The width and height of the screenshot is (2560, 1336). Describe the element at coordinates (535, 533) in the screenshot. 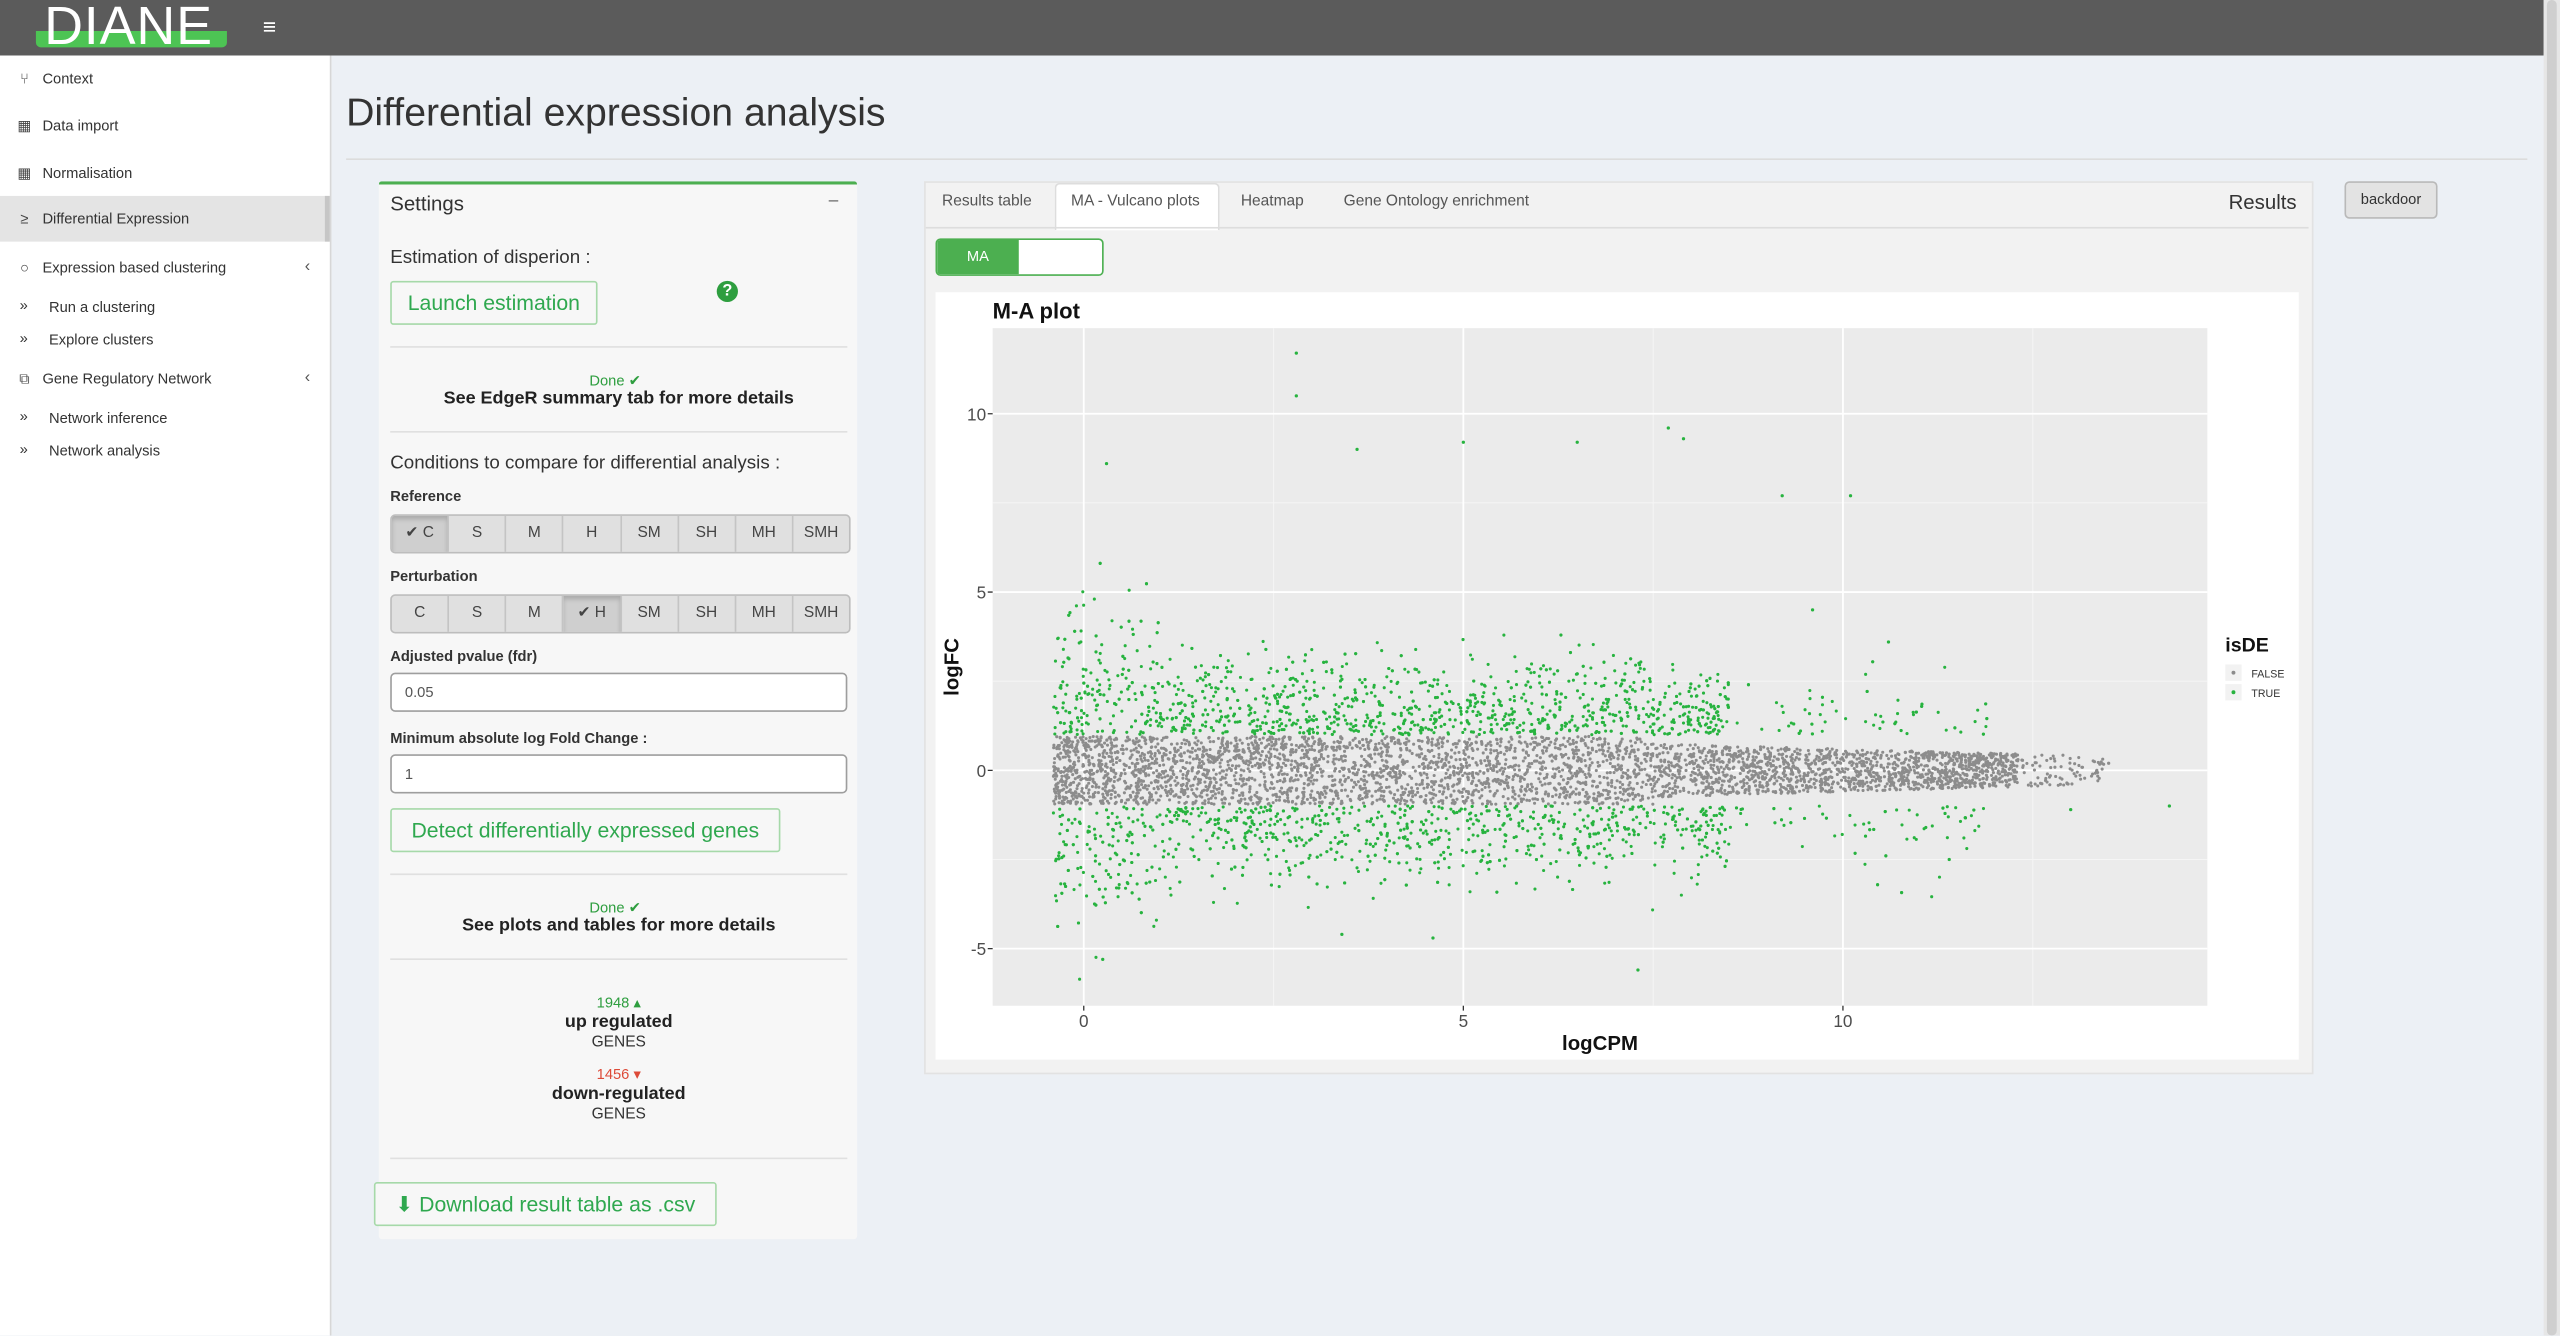

I see `reference-option-m: M` at that location.